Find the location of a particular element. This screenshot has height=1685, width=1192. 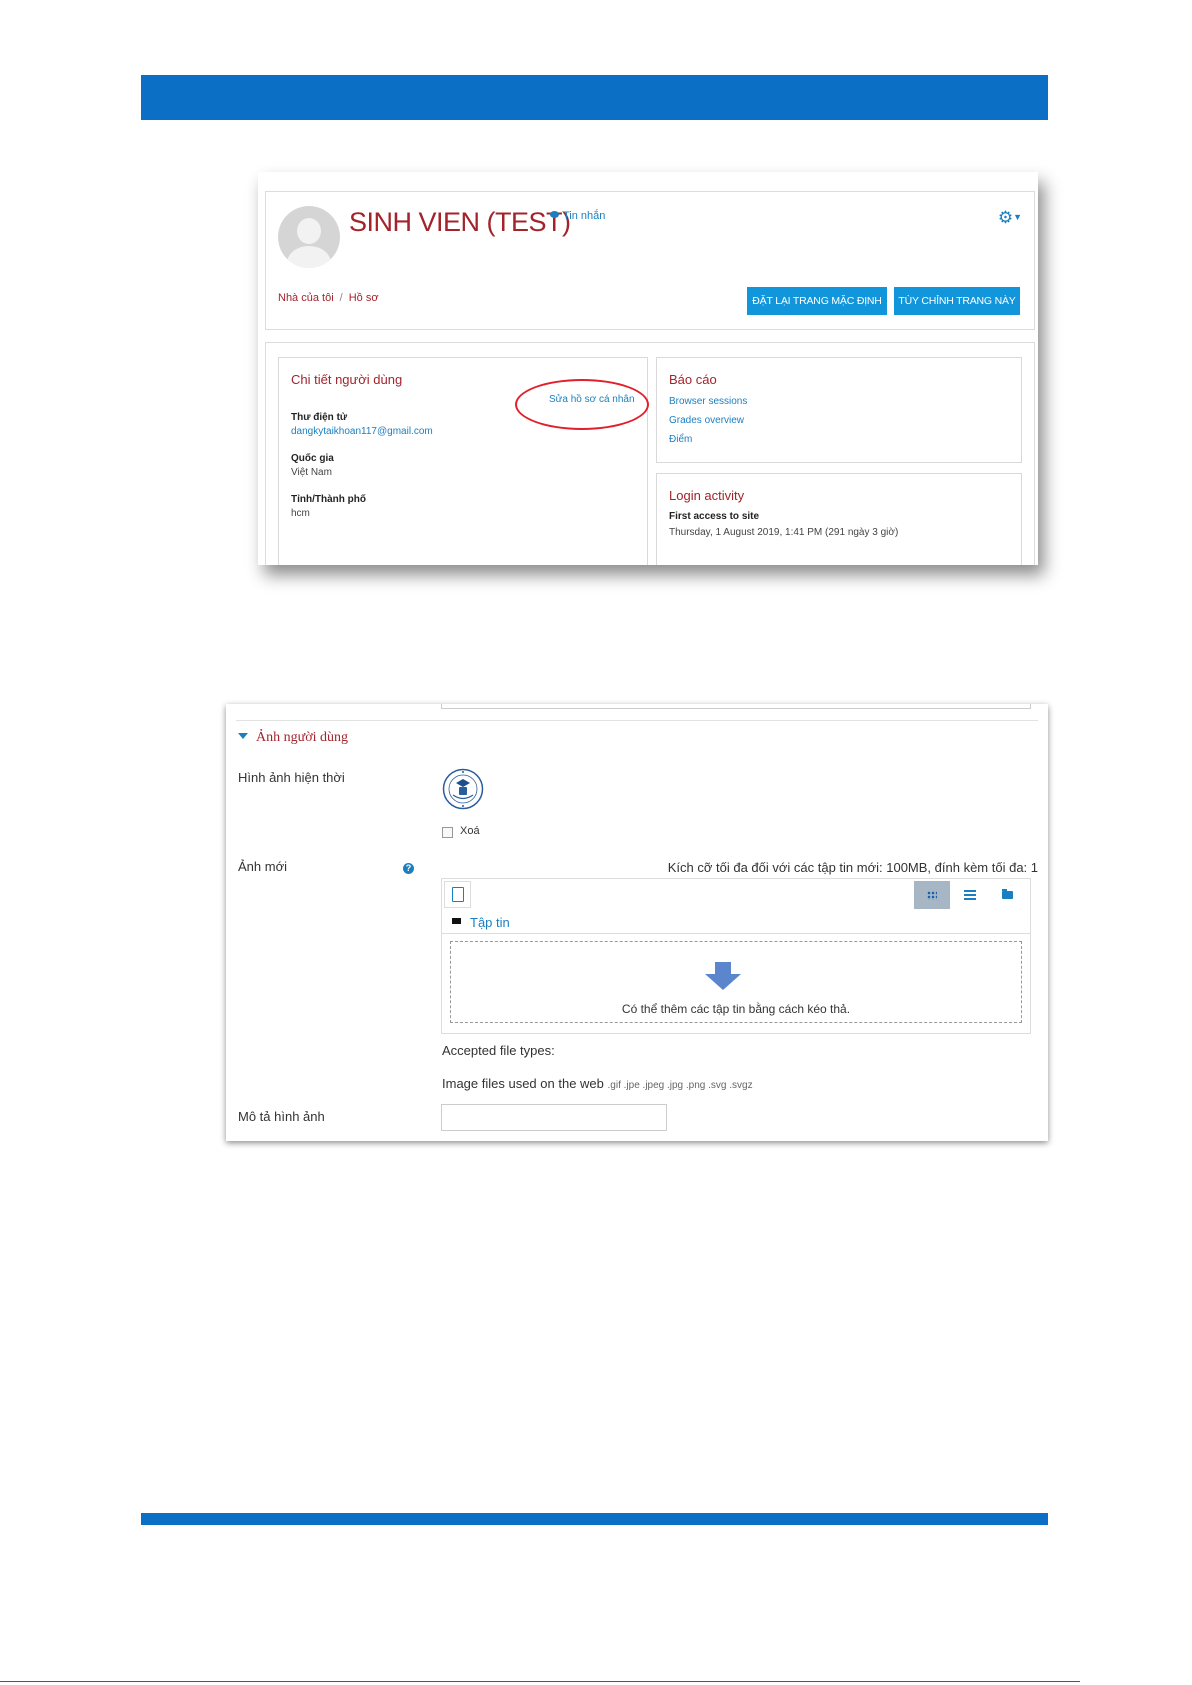

city-value: hcm is located at coordinates (300, 513).